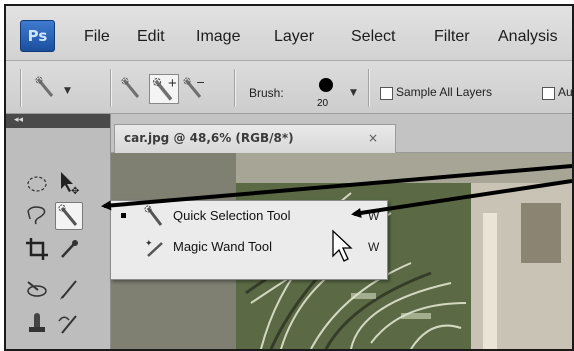 The height and width of the screenshot is (351, 574). I want to click on brush-size: 20, so click(323, 103).